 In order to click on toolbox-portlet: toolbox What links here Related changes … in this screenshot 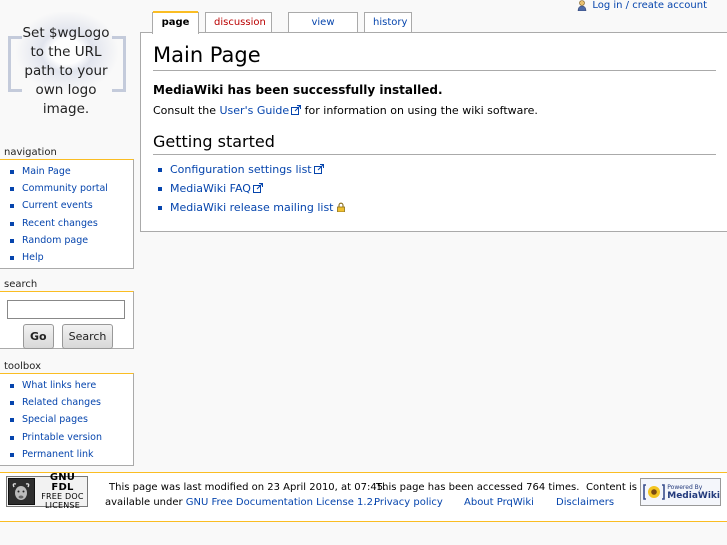, I will do `click(67, 413)`.